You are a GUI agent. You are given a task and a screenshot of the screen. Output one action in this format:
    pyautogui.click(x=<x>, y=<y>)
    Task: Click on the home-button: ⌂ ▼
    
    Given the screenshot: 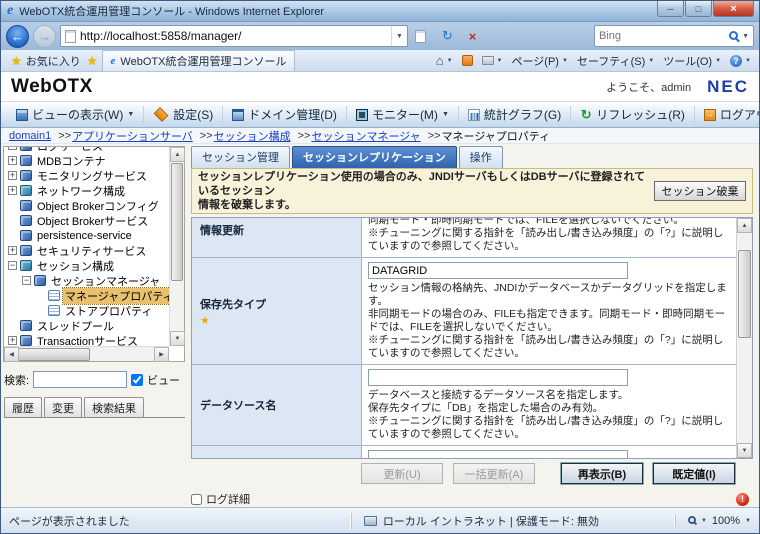 What is the action you would take?
    pyautogui.click(x=444, y=60)
    